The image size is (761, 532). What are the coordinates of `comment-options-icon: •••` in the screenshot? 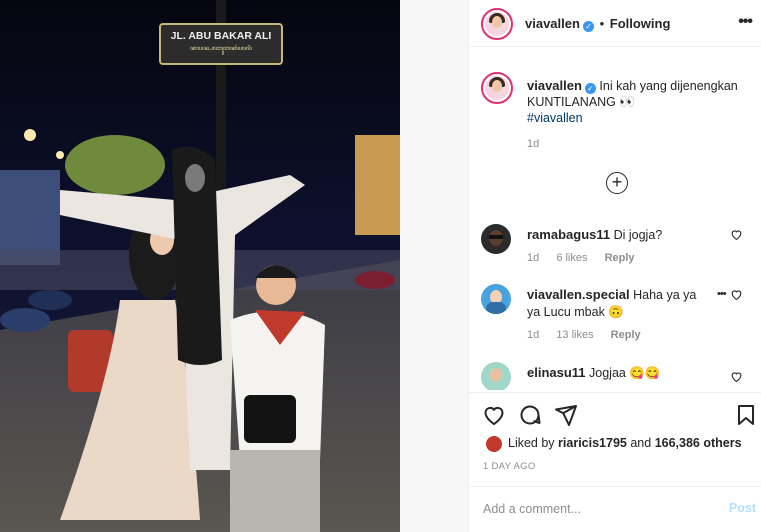 It's located at (722, 294).